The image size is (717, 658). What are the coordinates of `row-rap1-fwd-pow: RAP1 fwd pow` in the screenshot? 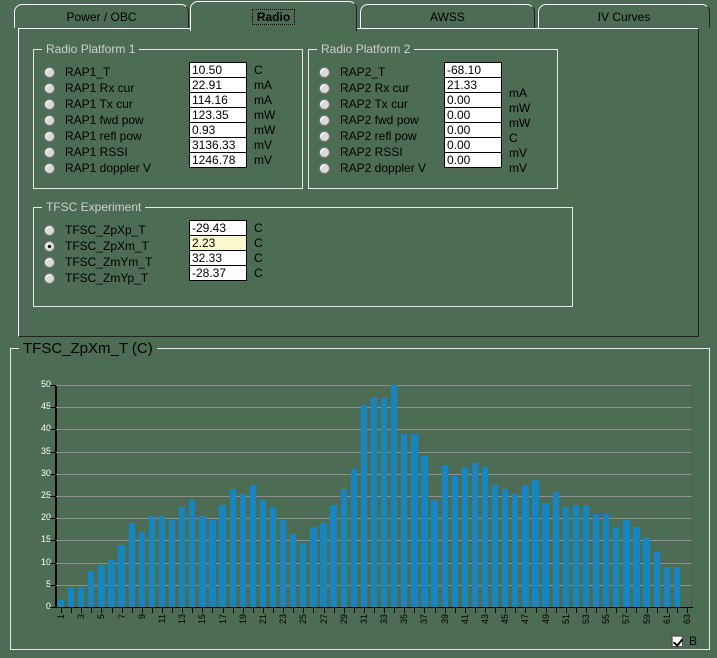 It's located at (97, 120).